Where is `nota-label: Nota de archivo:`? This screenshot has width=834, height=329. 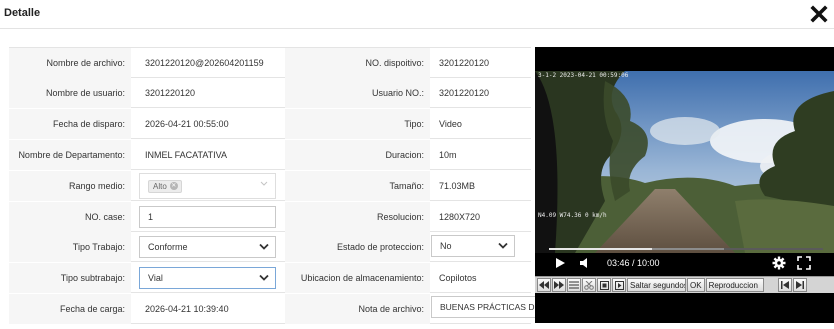 nota-label: Nota de archivo: is located at coordinates (357, 309).